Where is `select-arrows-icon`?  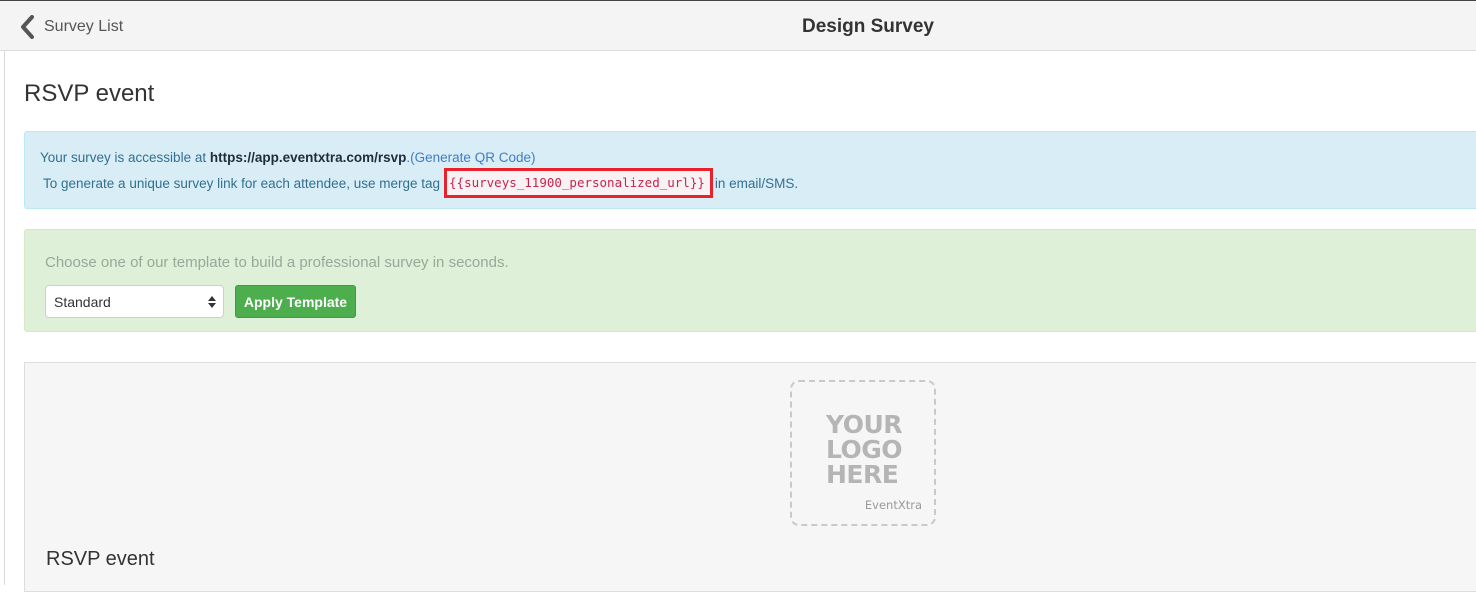 select-arrows-icon is located at coordinates (212, 302).